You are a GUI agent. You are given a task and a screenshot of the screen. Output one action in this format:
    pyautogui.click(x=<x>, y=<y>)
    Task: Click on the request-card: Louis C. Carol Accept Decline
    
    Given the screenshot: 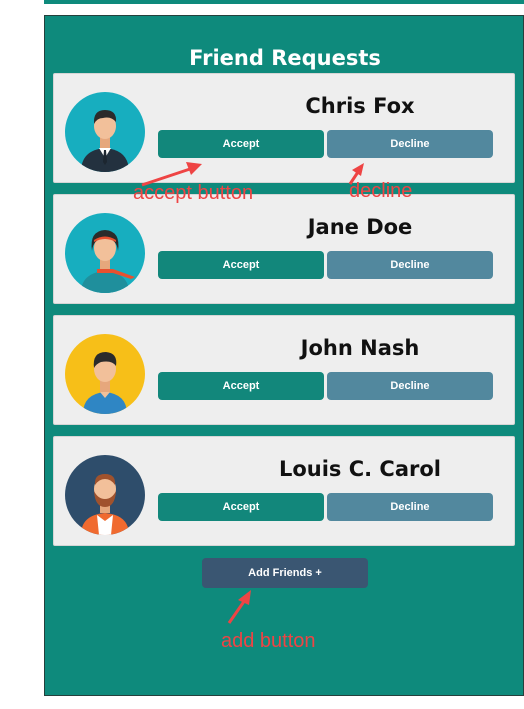 What is the action you would take?
    pyautogui.click(x=284, y=491)
    